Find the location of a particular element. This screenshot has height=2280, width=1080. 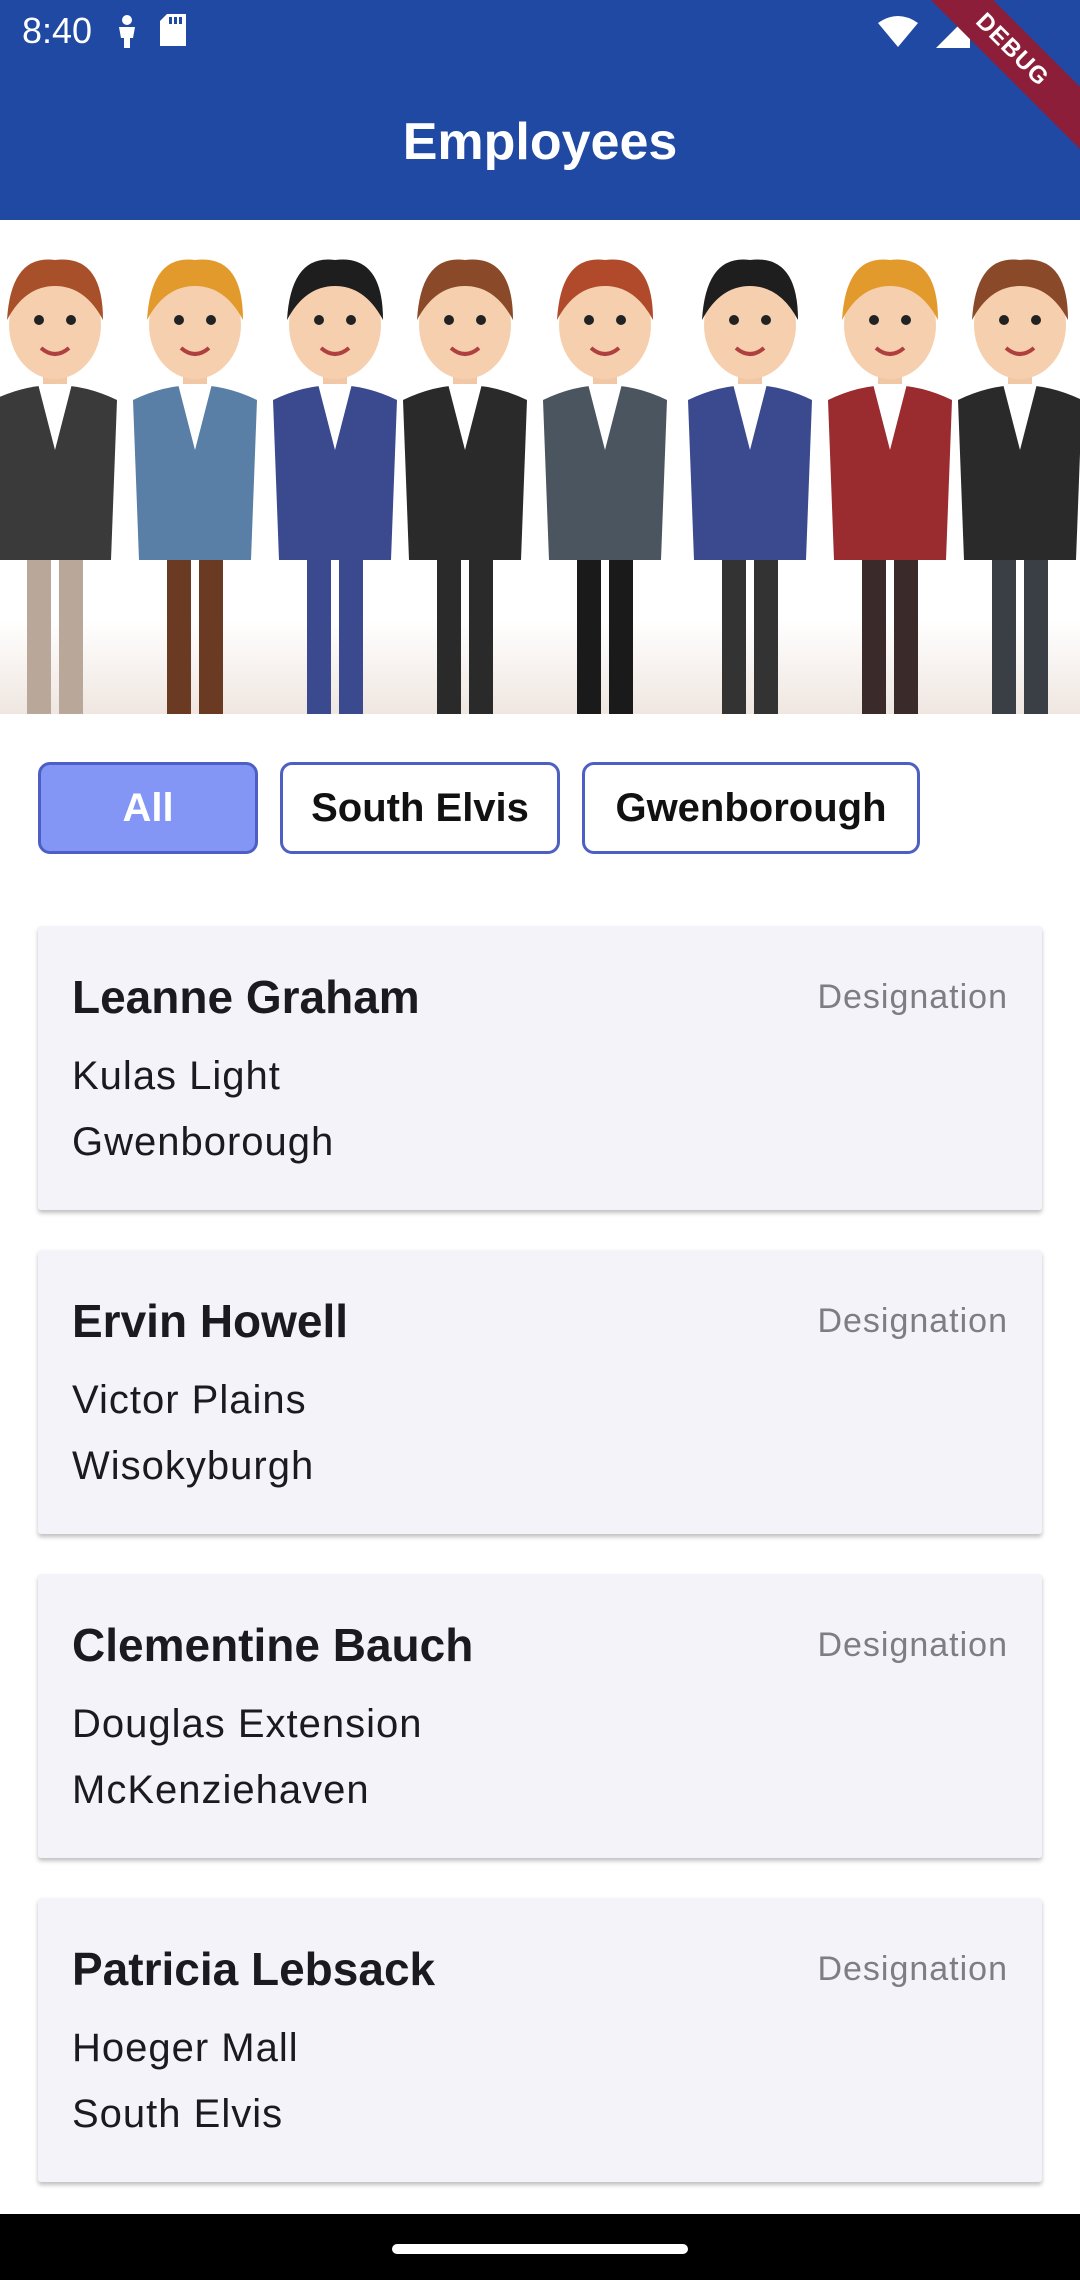

employee-name: Clementine Bauch is located at coordinates (273, 1645).